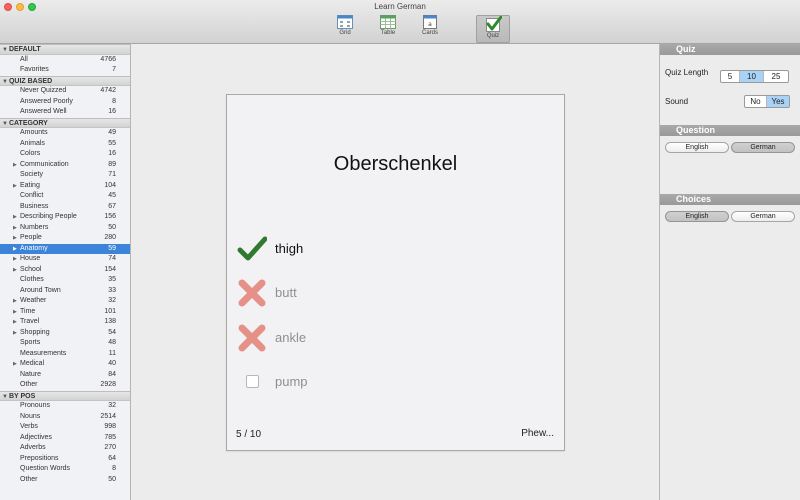  I want to click on choice-option-2: butt, so click(337, 293).